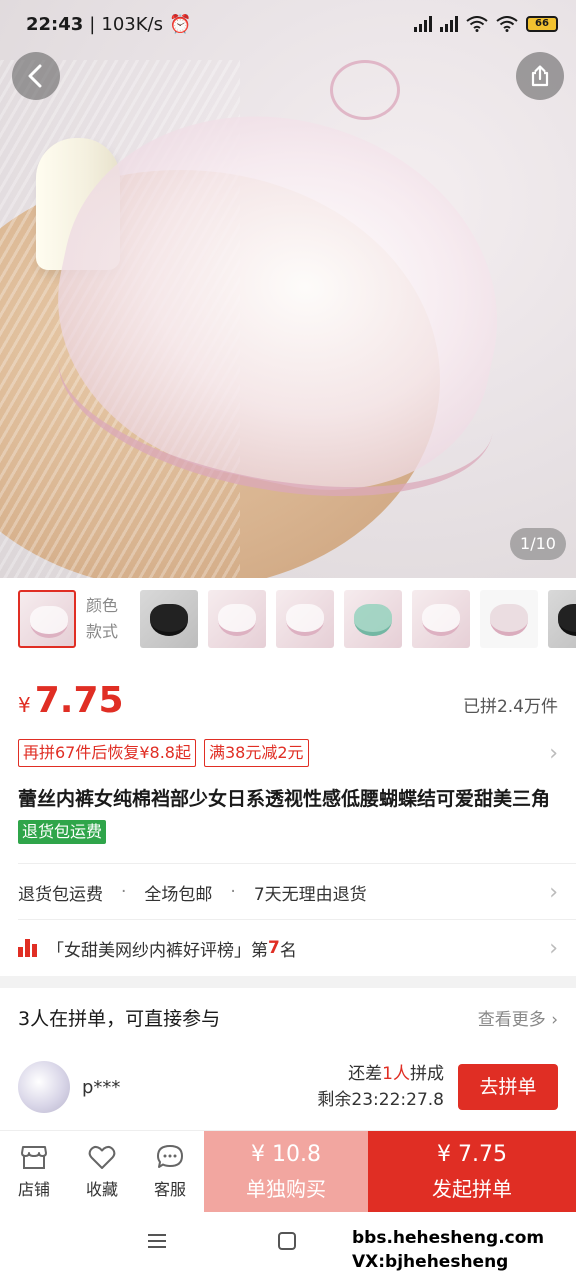 Image resolution: width=576 pixels, height=1280 pixels. What do you see at coordinates (365, 90) in the screenshot?
I see `image-bow-shape` at bounding box center [365, 90].